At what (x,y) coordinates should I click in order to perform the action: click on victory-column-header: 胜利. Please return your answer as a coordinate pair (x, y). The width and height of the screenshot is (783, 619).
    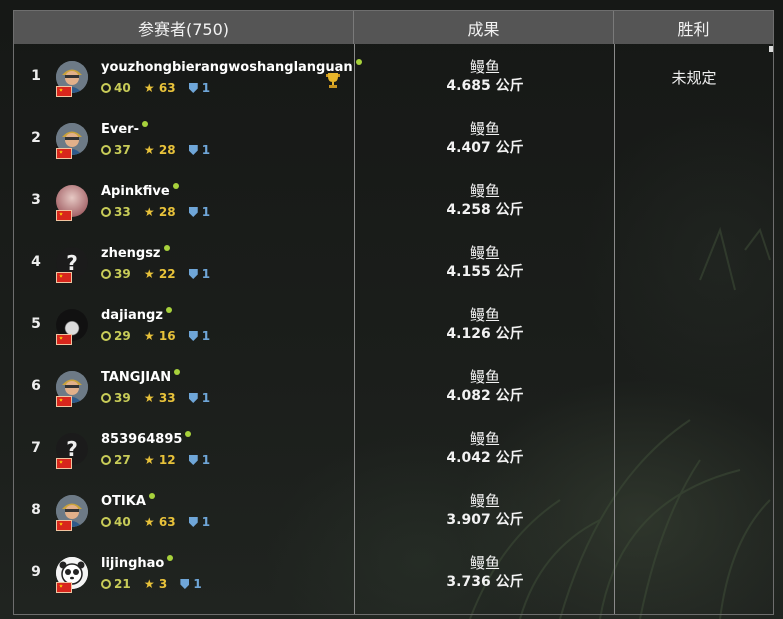
    Looking at the image, I should click on (693, 27).